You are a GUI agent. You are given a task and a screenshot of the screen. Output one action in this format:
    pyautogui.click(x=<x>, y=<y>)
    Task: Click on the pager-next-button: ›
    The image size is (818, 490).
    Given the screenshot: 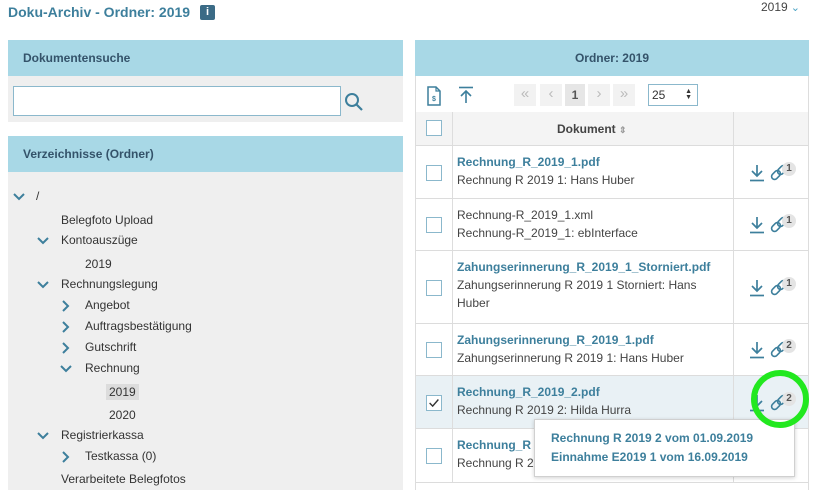 What is the action you would take?
    pyautogui.click(x=599, y=95)
    